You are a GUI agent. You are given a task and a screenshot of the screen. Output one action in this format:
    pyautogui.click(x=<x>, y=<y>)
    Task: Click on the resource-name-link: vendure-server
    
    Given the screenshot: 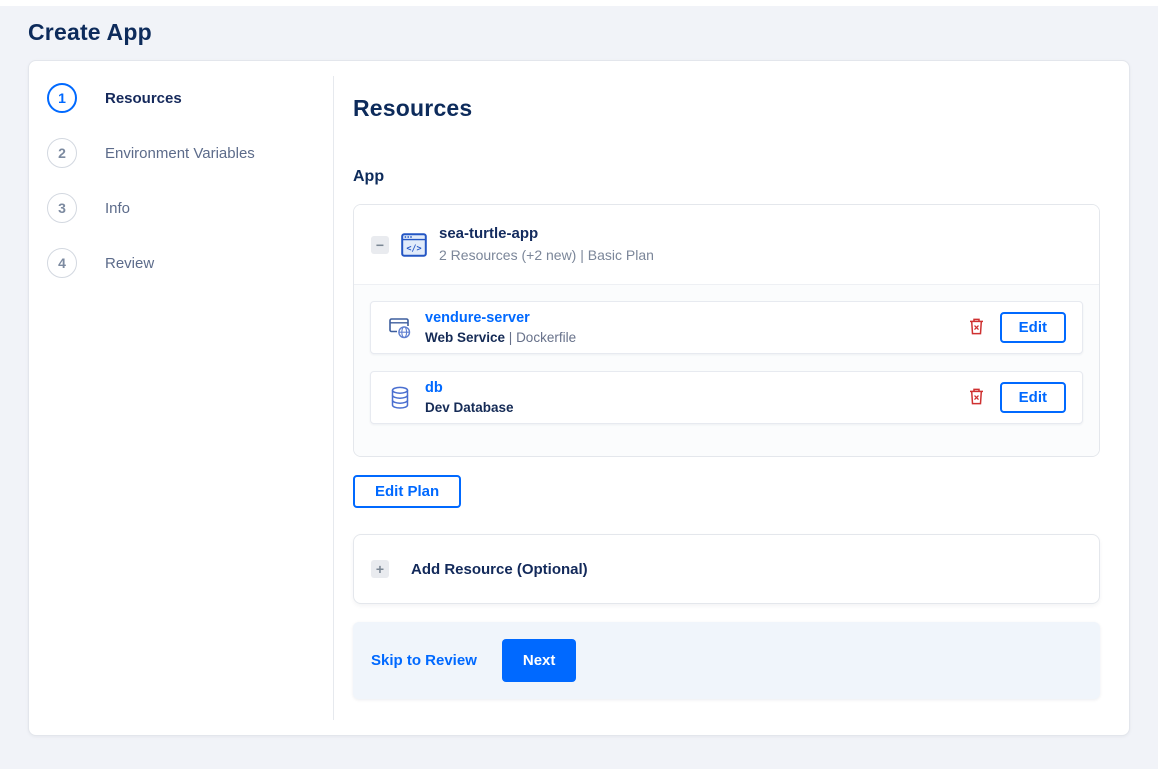 What is the action you would take?
    pyautogui.click(x=477, y=318)
    